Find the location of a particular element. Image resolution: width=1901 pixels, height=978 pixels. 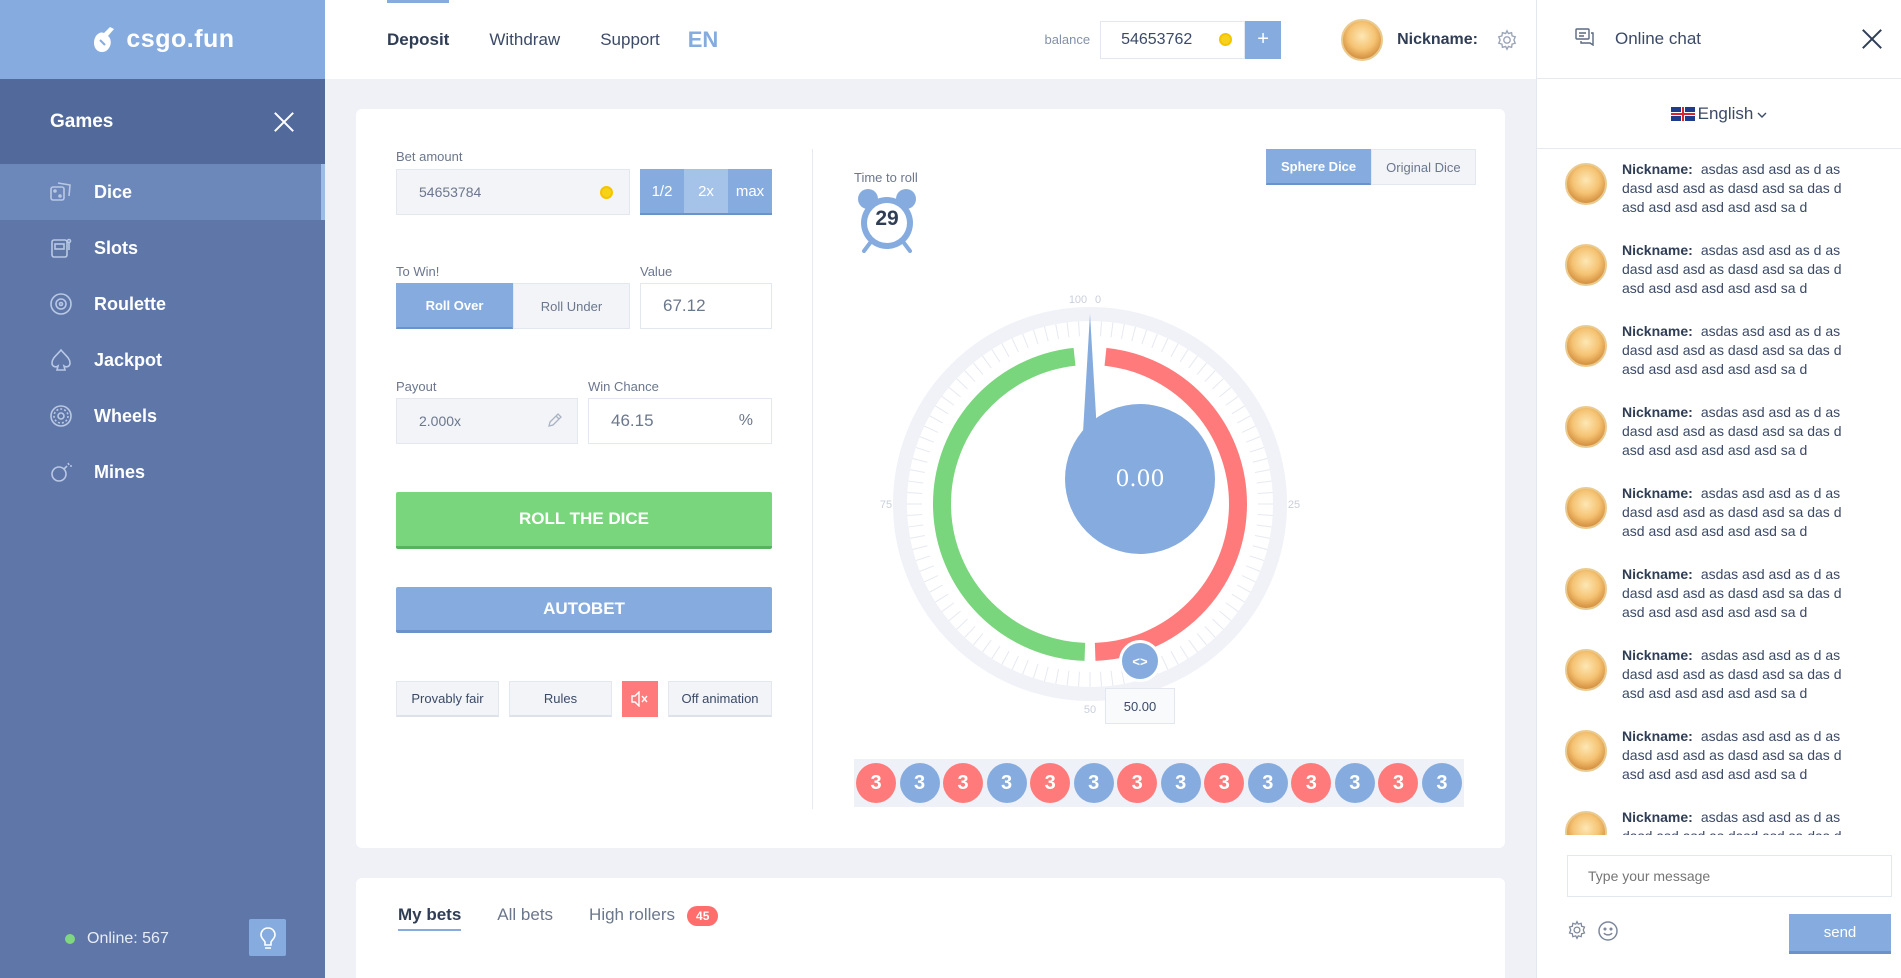

chat-message-input is located at coordinates (1729, 876).